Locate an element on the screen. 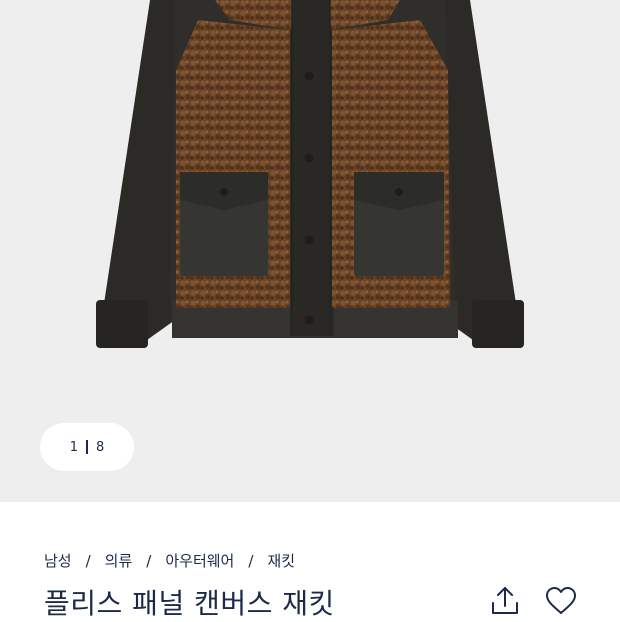 The height and width of the screenshot is (622, 620). share-icon is located at coordinates (505, 600).